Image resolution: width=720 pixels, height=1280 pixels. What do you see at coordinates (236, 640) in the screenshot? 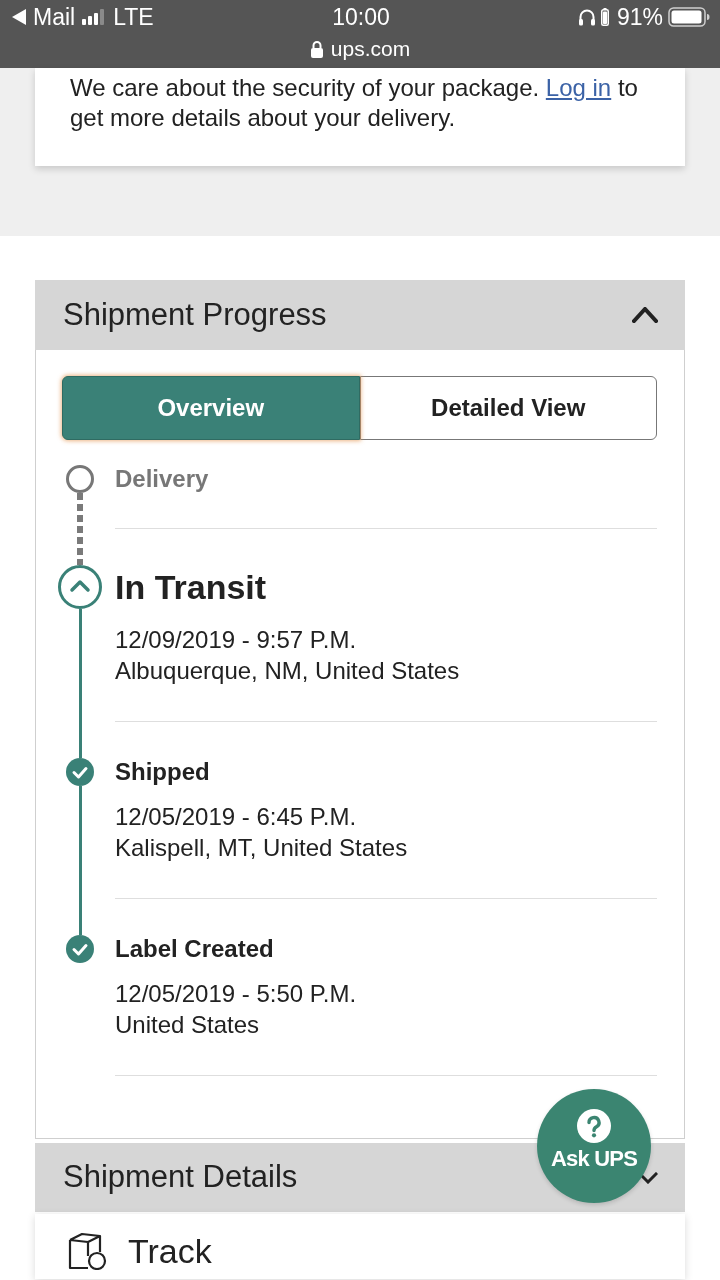
I see `event-datetime: 12/09/2019 - 9:57 P.M.` at bounding box center [236, 640].